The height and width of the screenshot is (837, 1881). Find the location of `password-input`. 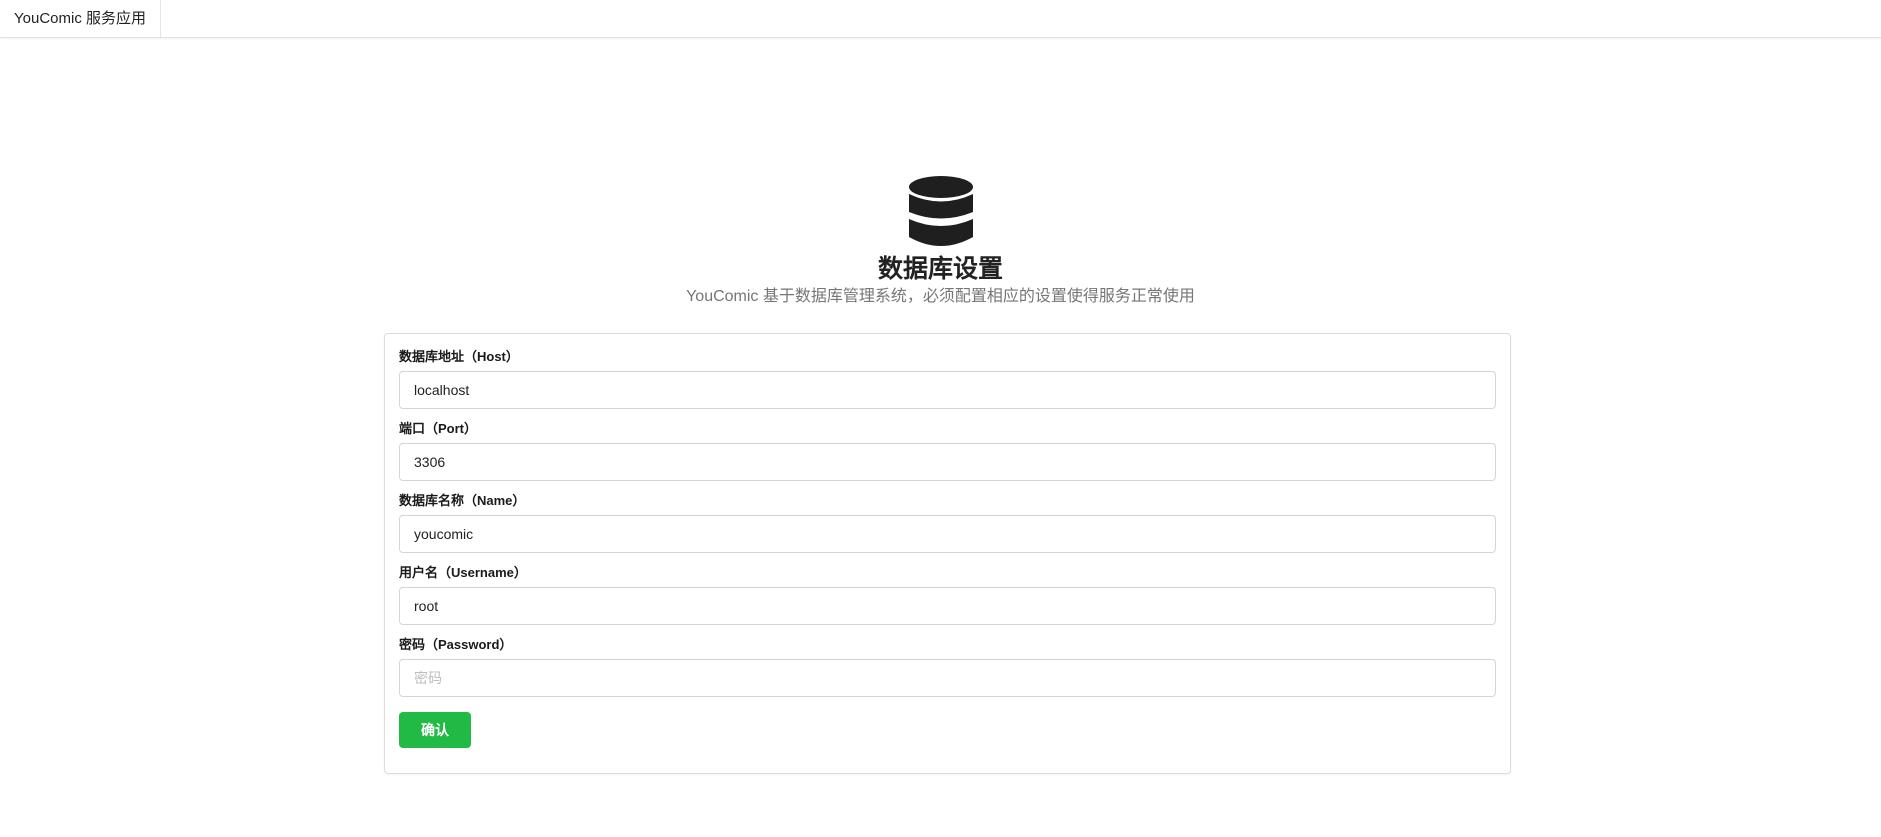

password-input is located at coordinates (947, 678).